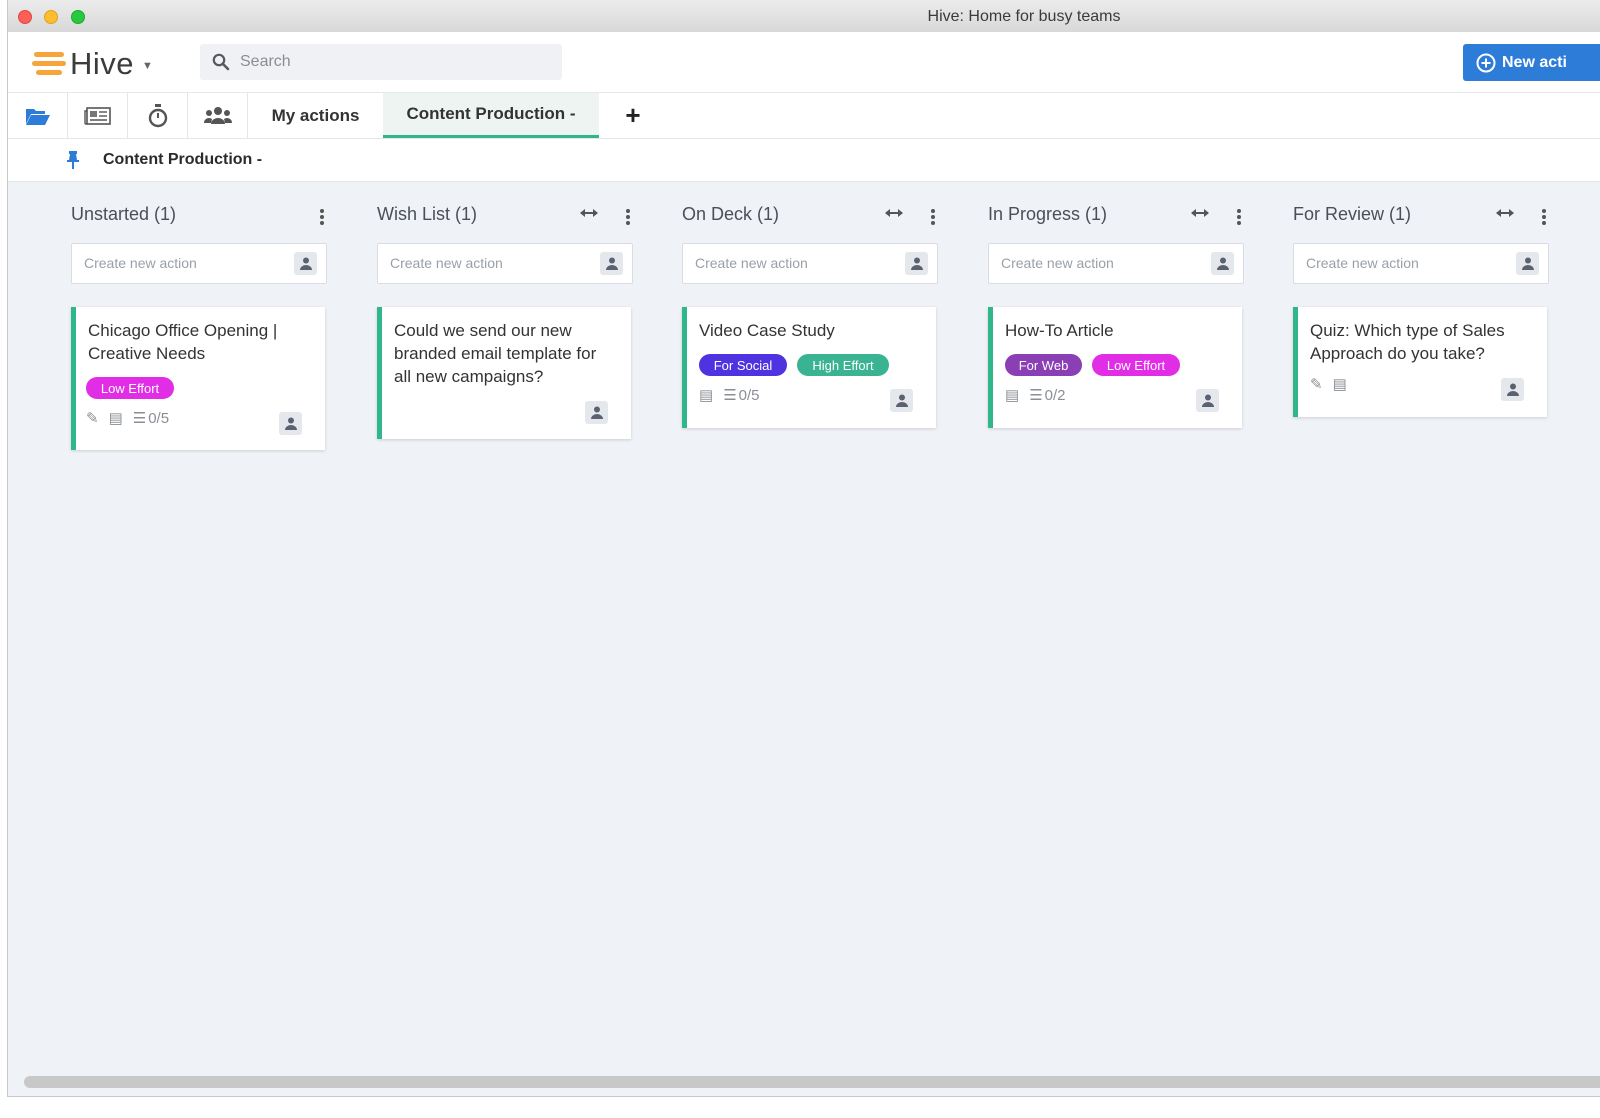 This screenshot has width=1600, height=1118. Describe the element at coordinates (73, 160) in the screenshot. I see `pin-icon` at that location.